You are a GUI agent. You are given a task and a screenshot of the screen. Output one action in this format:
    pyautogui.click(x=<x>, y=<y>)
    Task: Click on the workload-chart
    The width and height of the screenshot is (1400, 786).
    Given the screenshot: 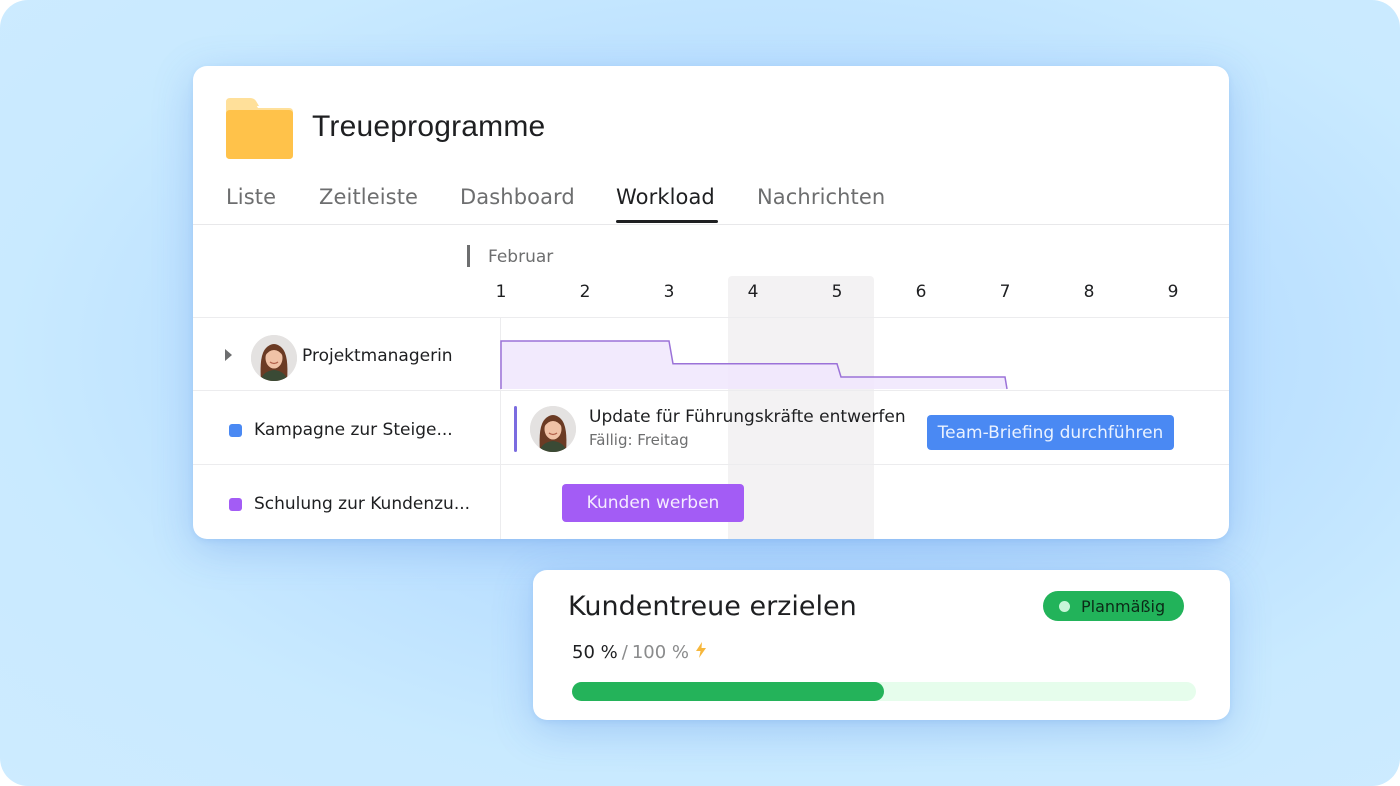 What is the action you would take?
    pyautogui.click(x=754, y=365)
    